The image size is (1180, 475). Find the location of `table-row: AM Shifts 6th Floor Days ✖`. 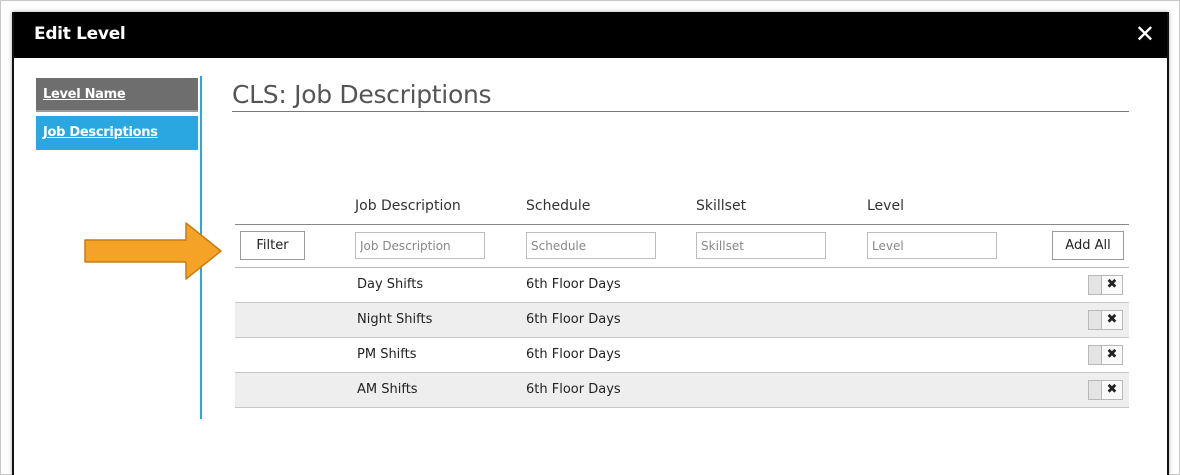

table-row: AM Shifts 6th Floor Days ✖ is located at coordinates (682, 390).